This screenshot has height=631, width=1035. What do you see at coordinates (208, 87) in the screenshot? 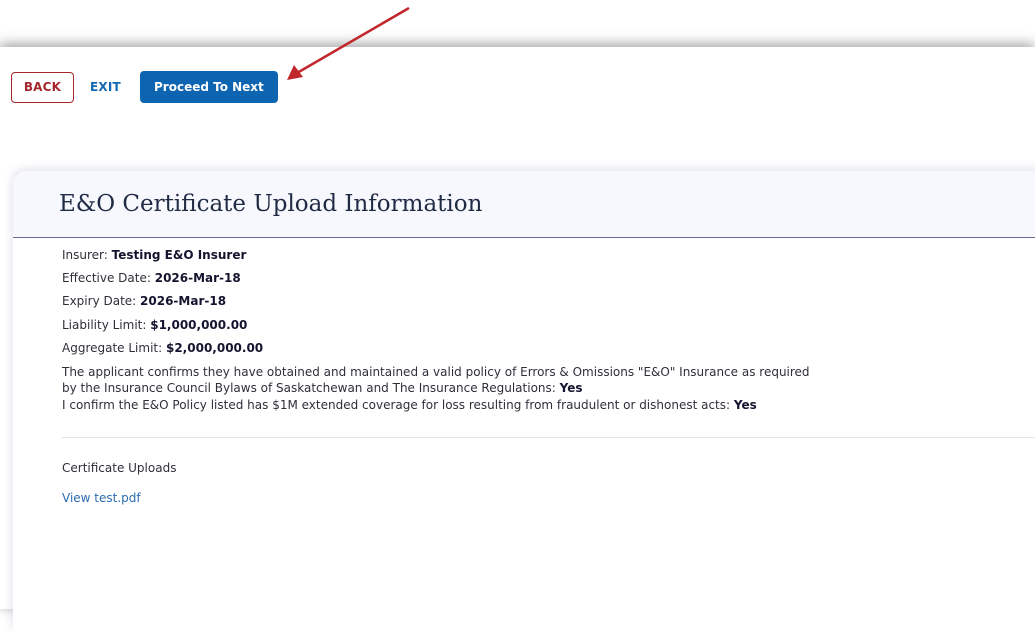
I see `proceed-to-next-button: Proceed To Next` at bounding box center [208, 87].